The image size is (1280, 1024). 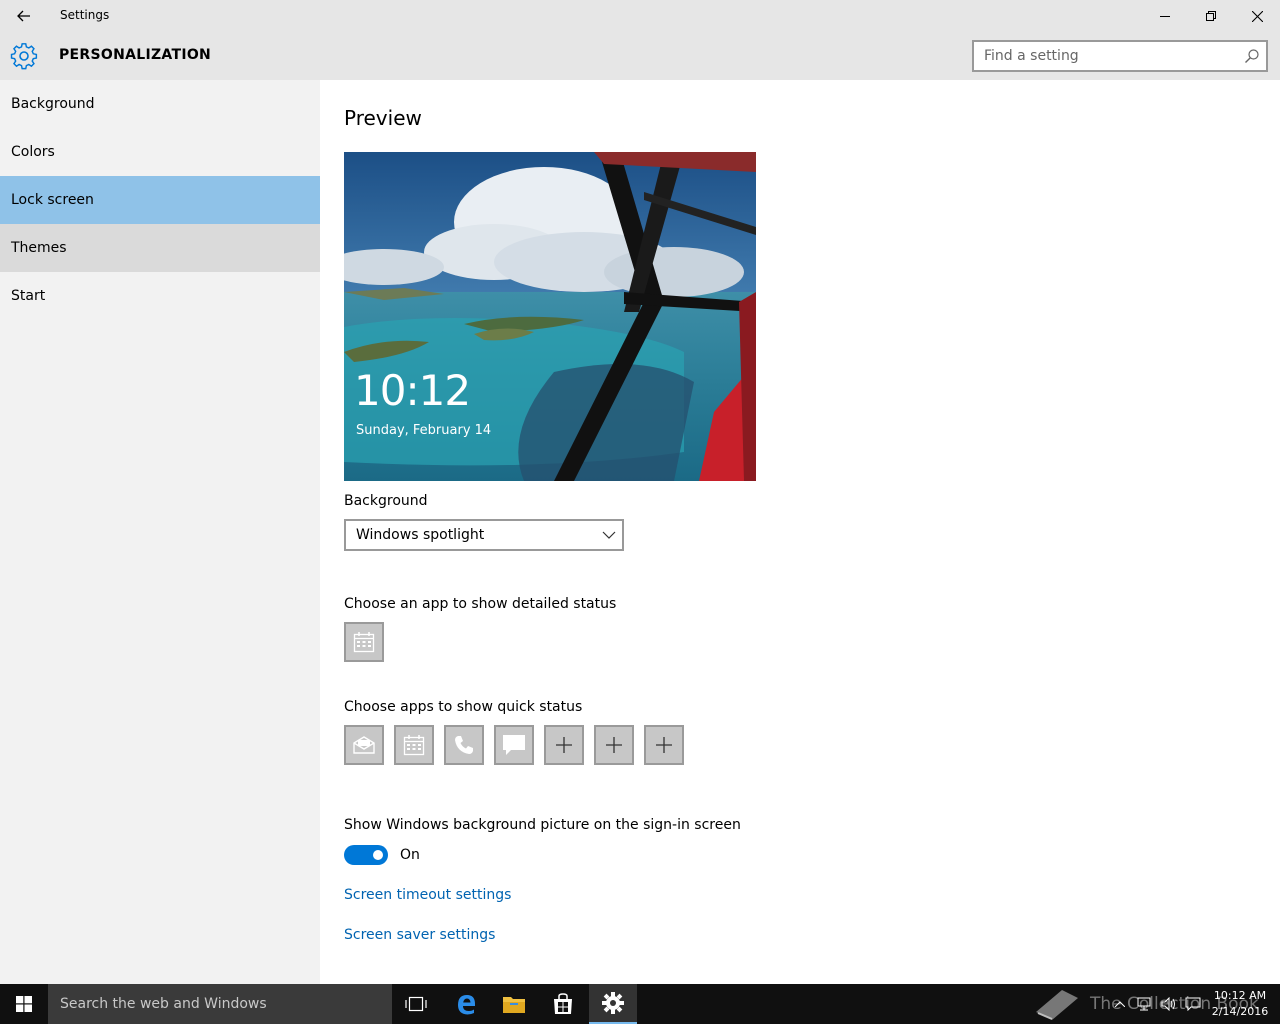 I want to click on notification-icon, so click(x=1193, y=1004).